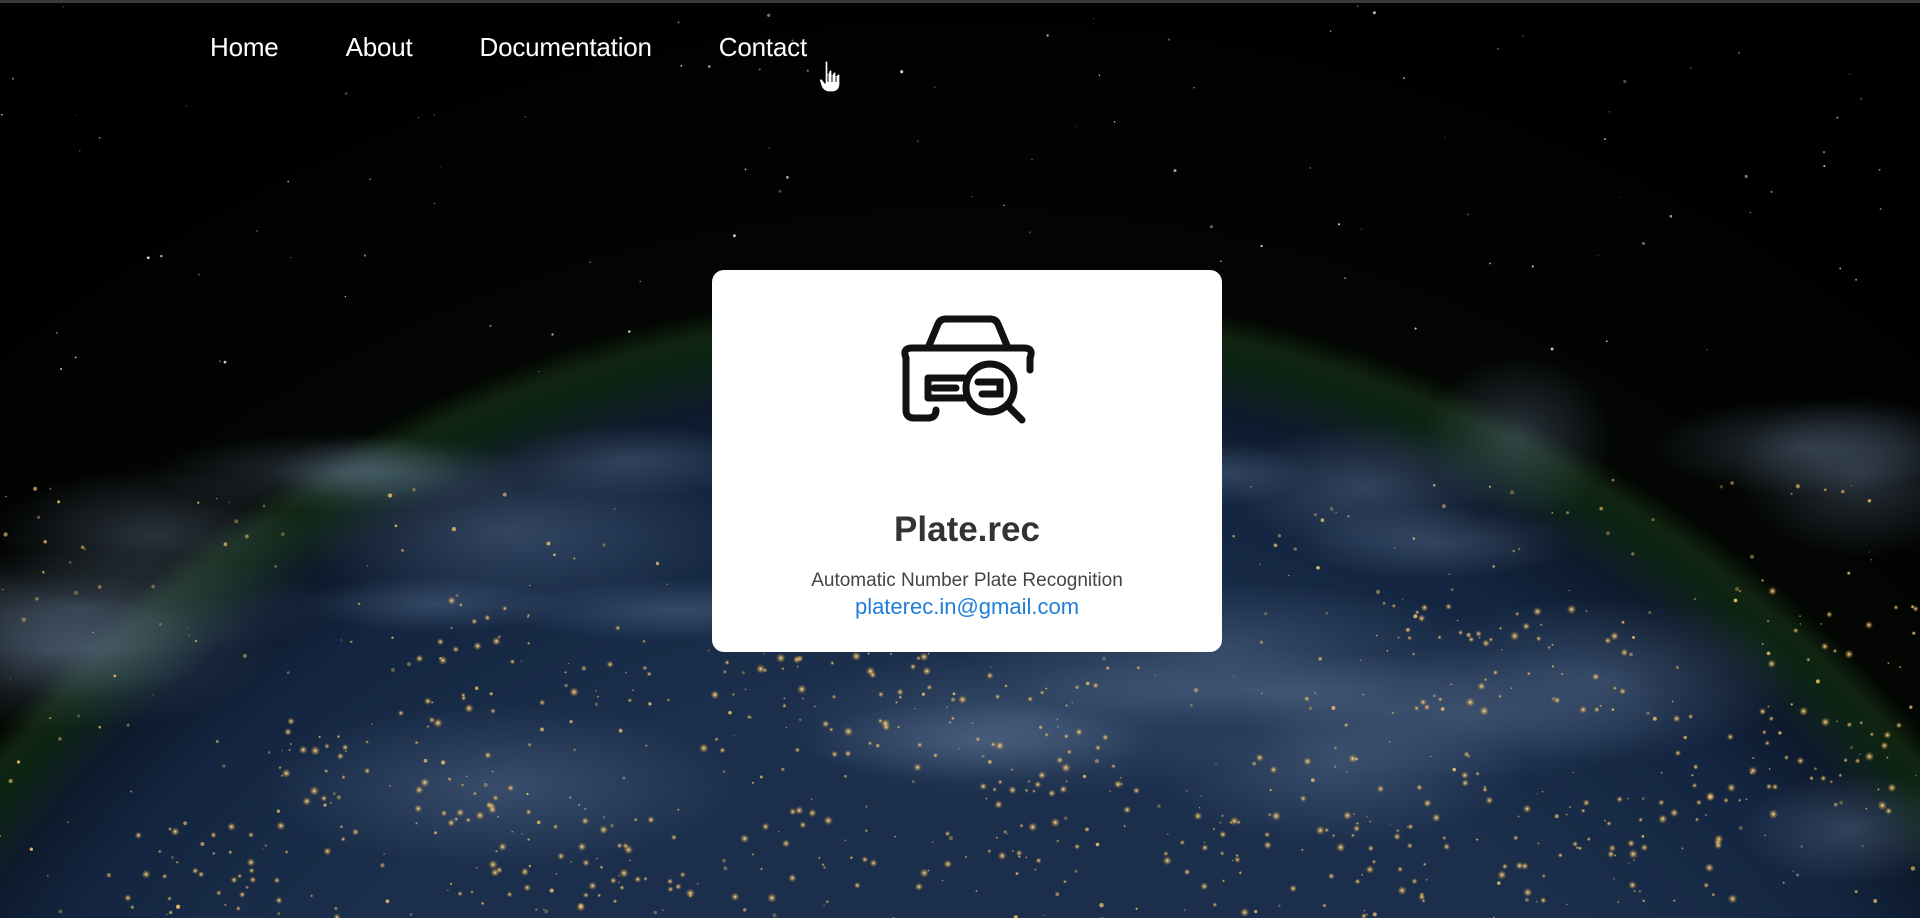 Image resolution: width=1920 pixels, height=918 pixels. I want to click on nav-contact-link: Contact, so click(763, 47).